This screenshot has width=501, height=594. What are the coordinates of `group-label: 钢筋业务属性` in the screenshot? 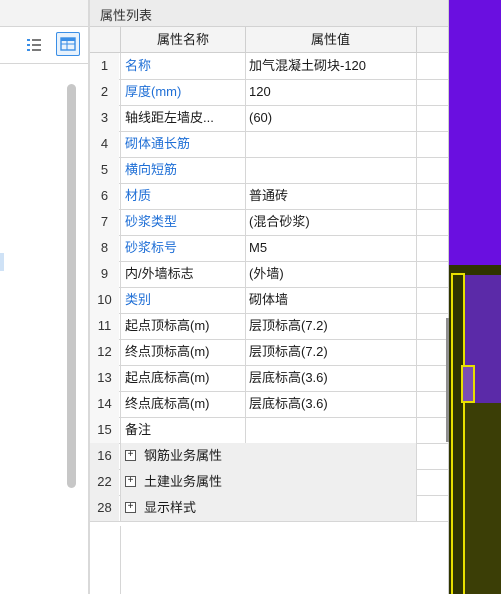 It's located at (183, 455).